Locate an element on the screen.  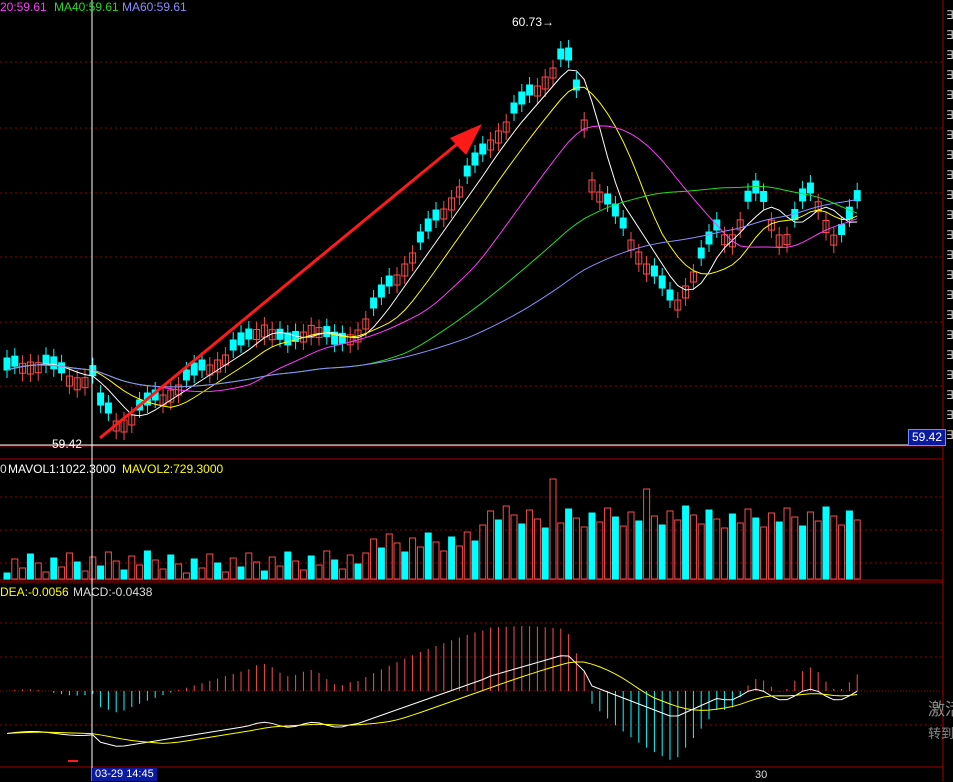
trend-arrow-shaft is located at coordinates (281, 289).